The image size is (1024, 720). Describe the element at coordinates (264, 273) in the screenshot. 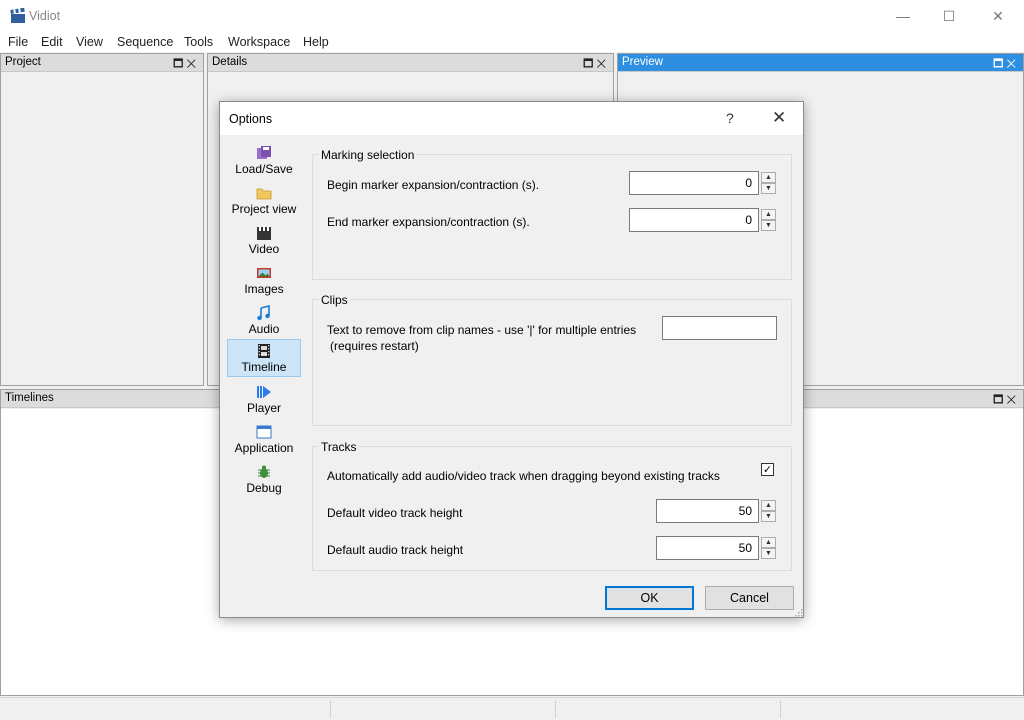

I see `picture-icon` at that location.